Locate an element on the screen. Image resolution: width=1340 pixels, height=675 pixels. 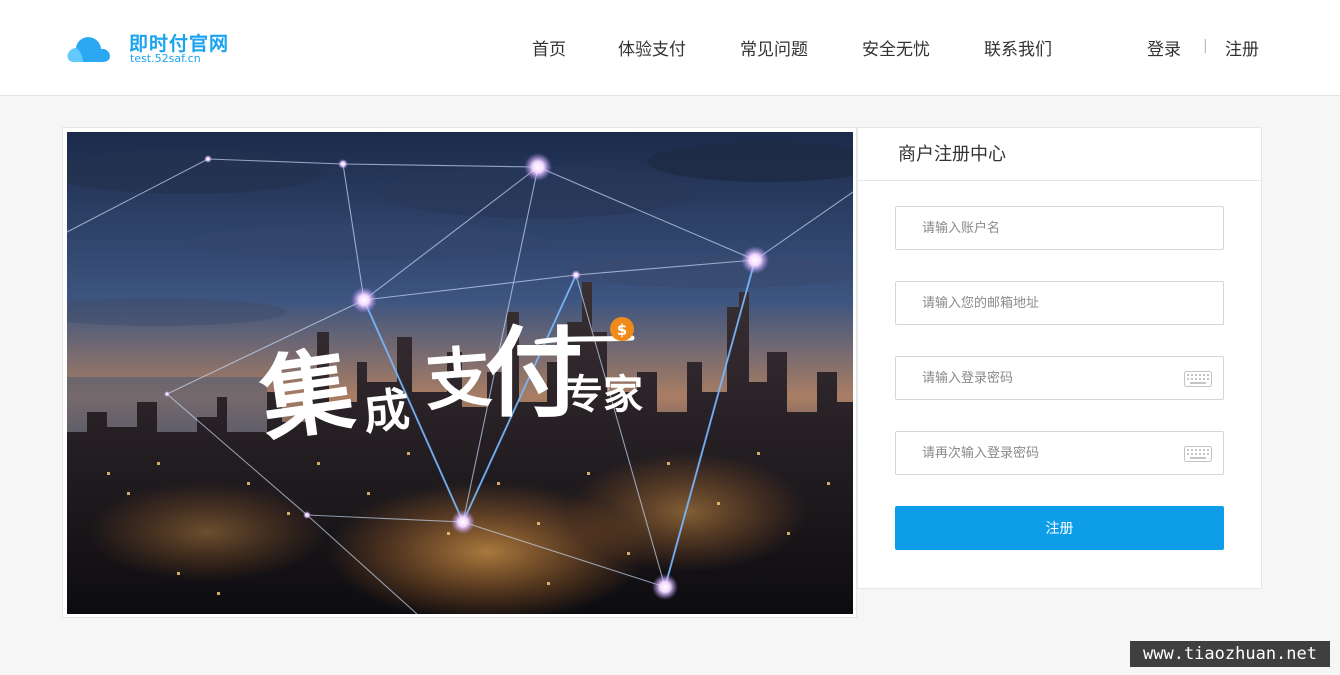
headline-char-zhuanjia: 专家 is located at coordinates (603, 395).